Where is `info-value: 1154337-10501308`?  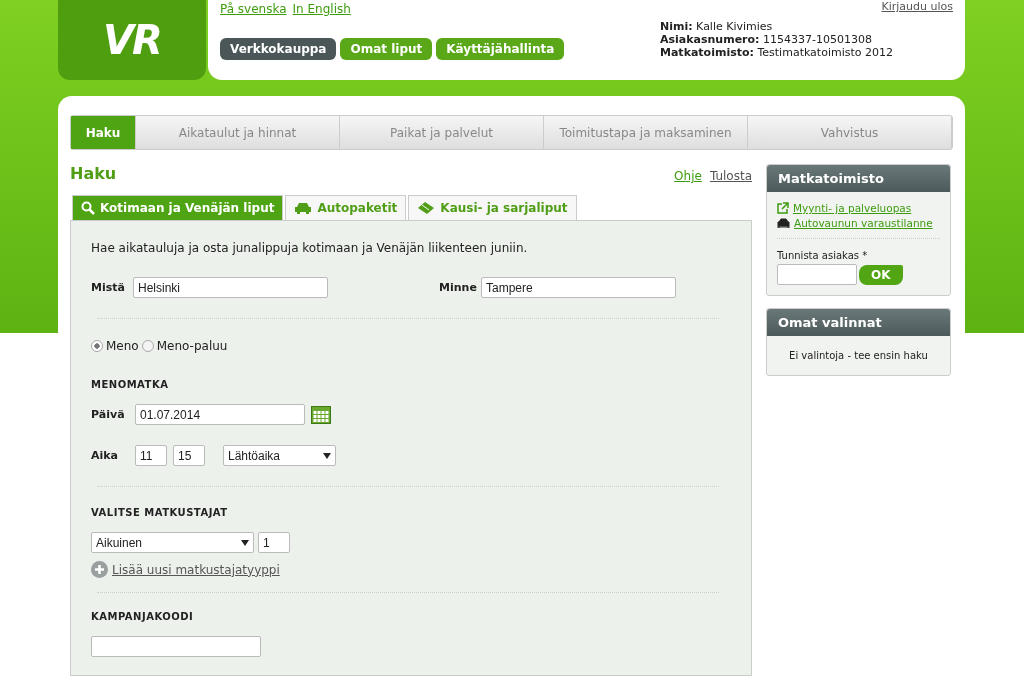 info-value: 1154337-10501308 is located at coordinates (817, 39).